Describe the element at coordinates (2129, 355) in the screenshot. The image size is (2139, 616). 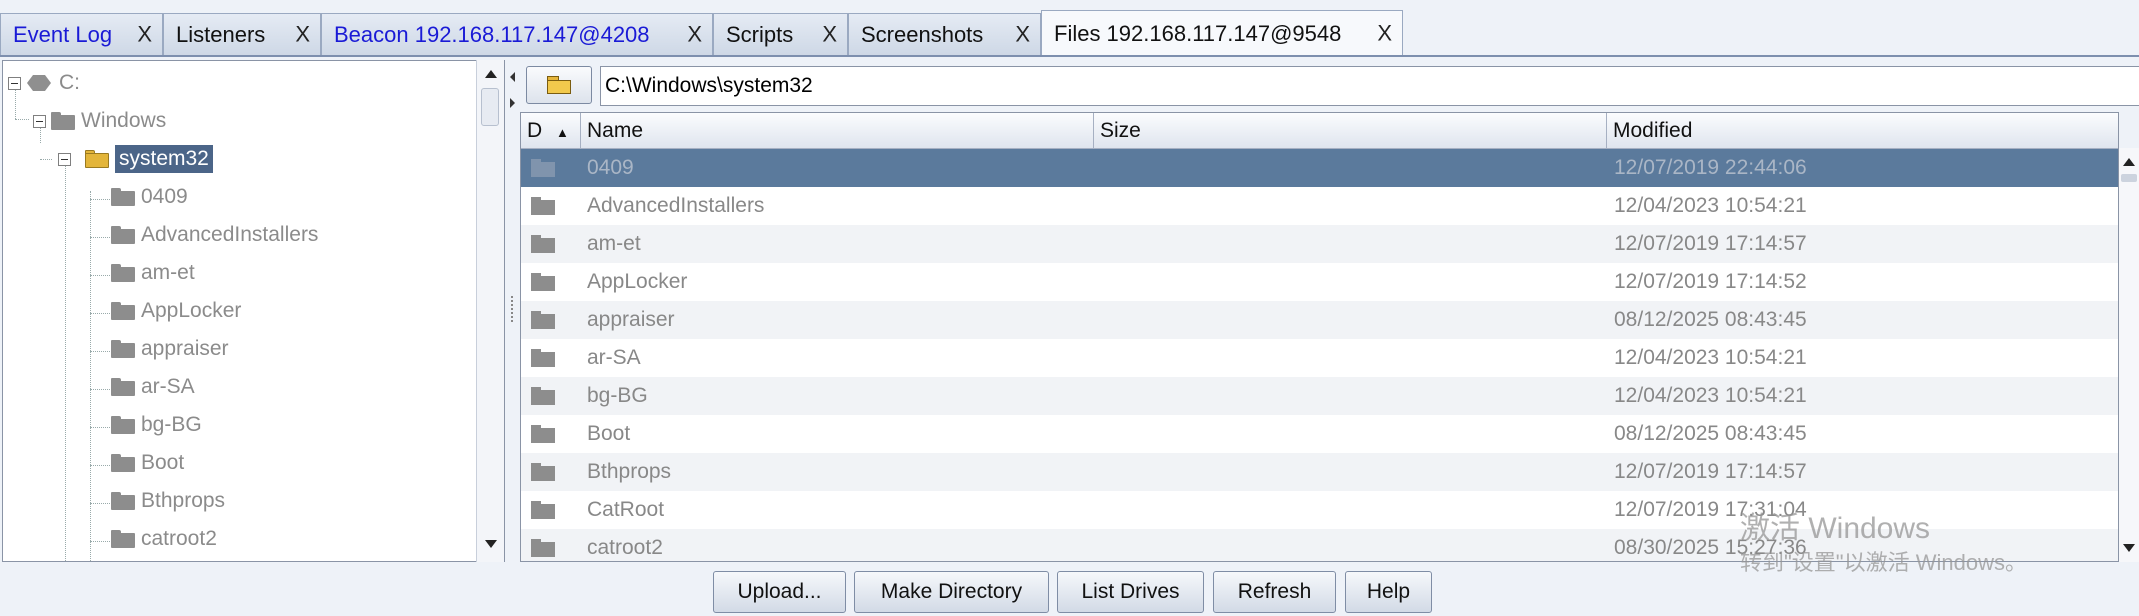
I see `table-scrollbar` at that location.